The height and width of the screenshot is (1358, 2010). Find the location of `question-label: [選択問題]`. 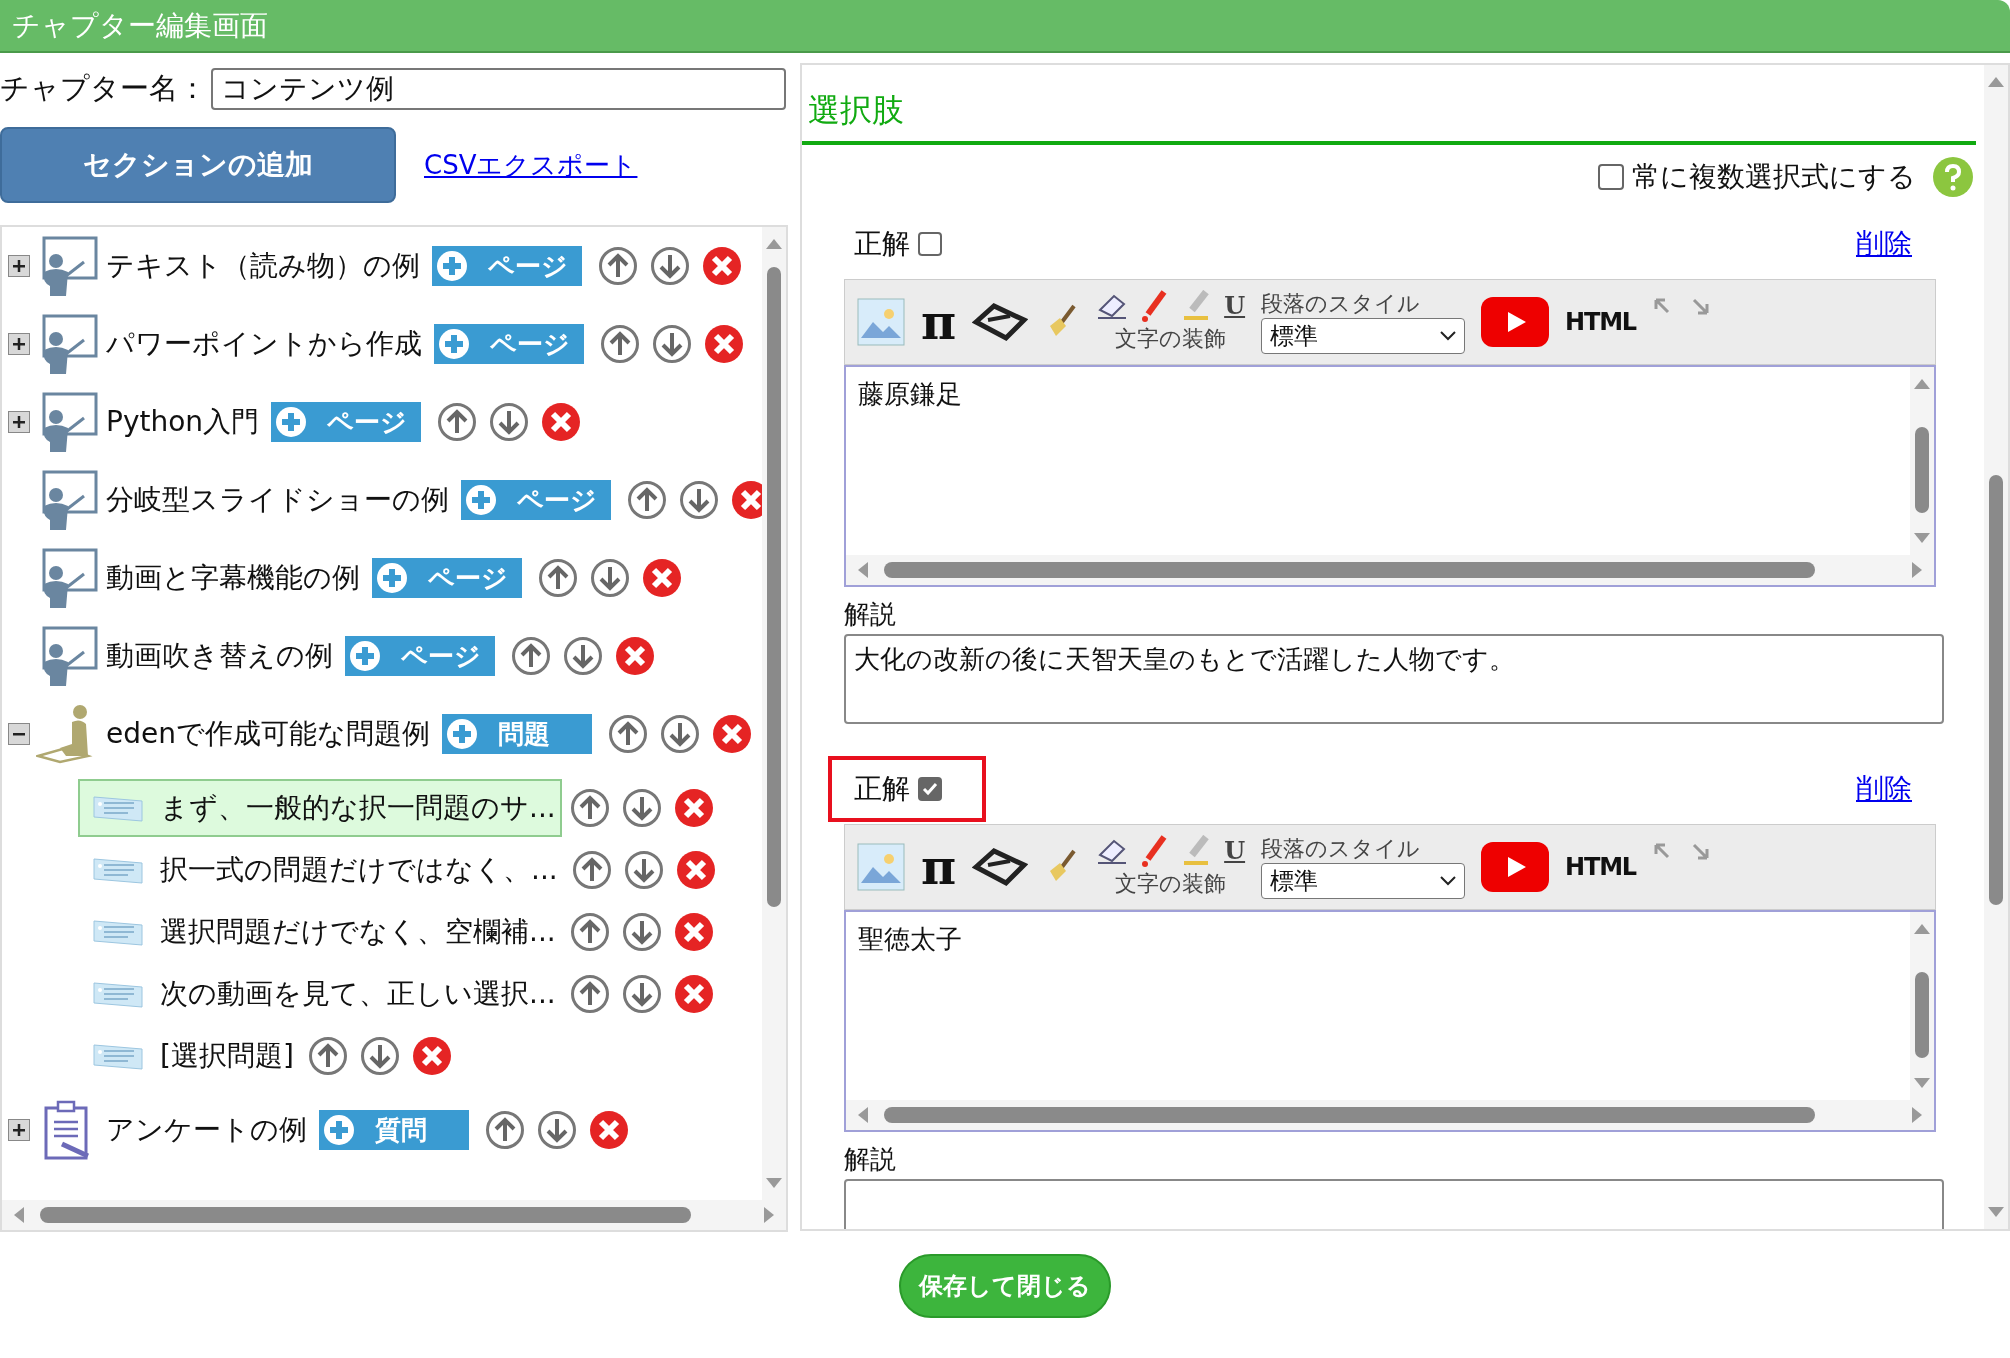

question-label: [選択問題] is located at coordinates (227, 1056).